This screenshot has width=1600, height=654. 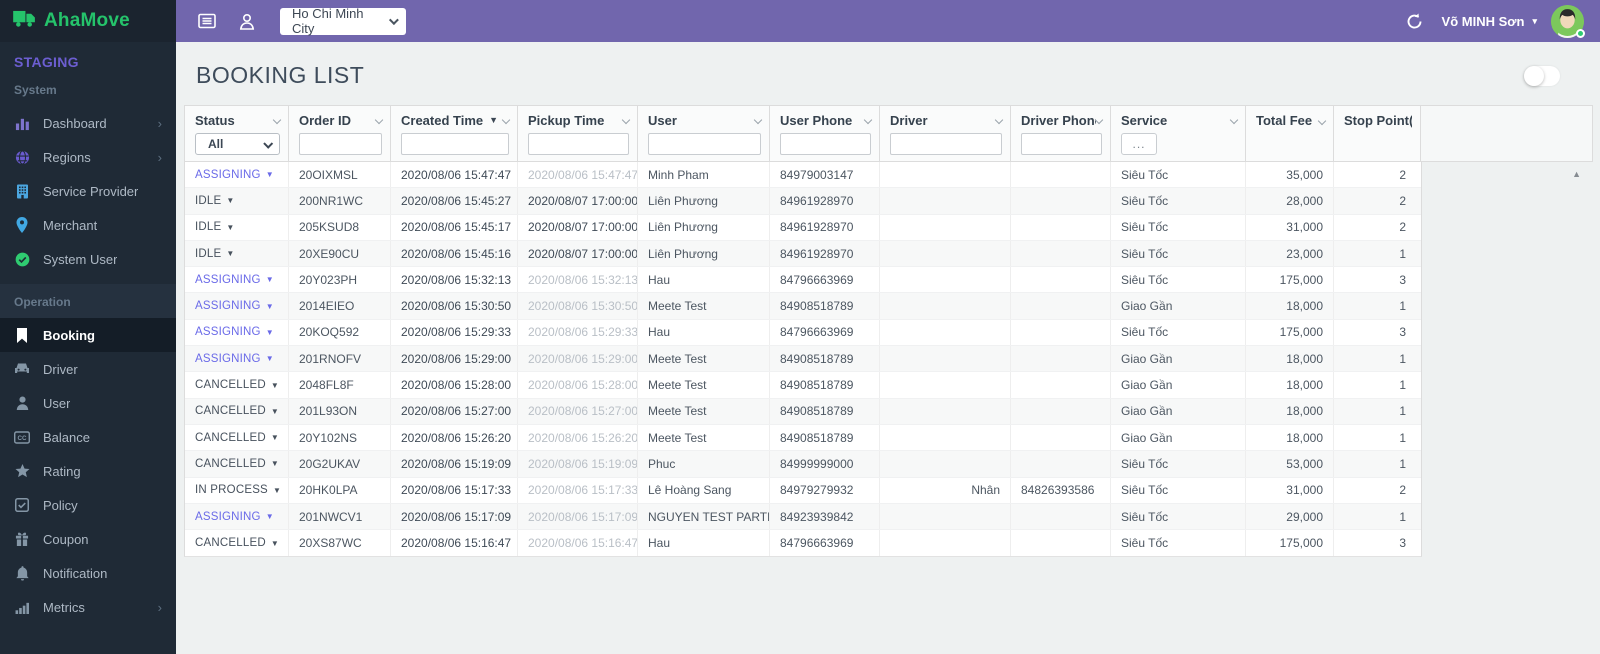 I want to click on scroll-up-icon: ▲, so click(x=1576, y=174).